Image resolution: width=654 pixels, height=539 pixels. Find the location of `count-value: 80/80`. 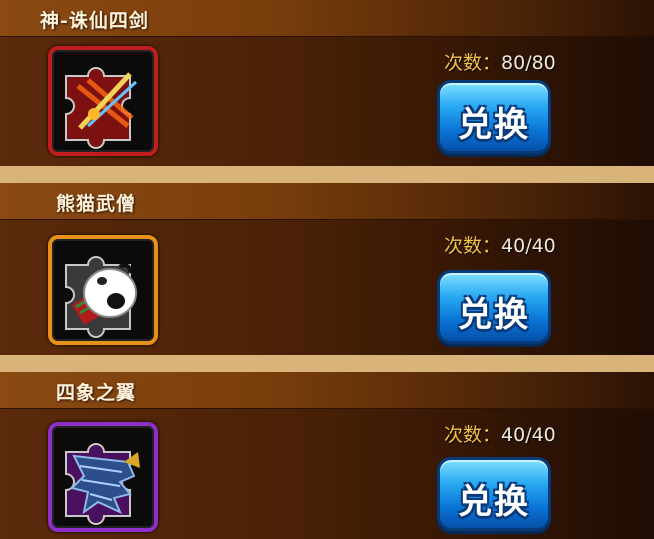

count-value: 80/80 is located at coordinates (528, 63).